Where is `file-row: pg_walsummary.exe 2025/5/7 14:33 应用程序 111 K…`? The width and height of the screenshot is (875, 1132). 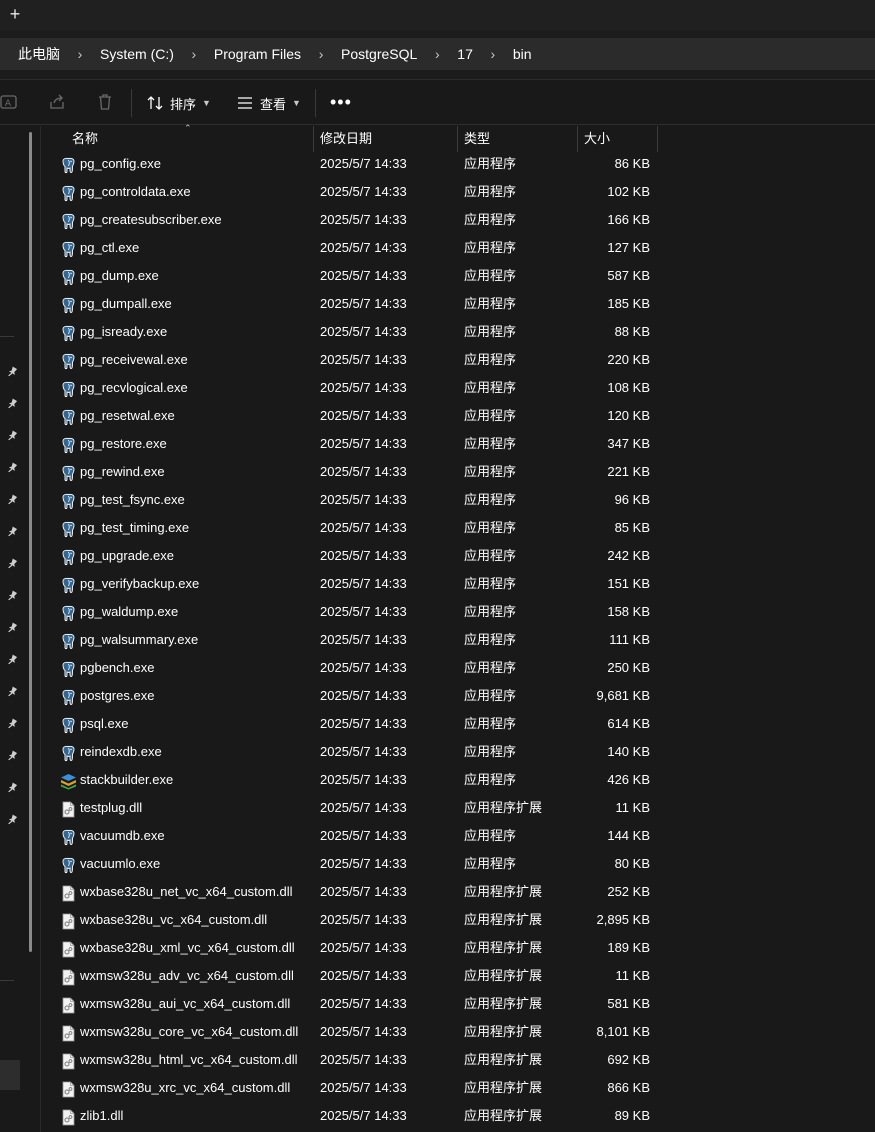 file-row: pg_walsummary.exe 2025/5/7 14:33 应用程序 111 K… is located at coordinates (458, 642).